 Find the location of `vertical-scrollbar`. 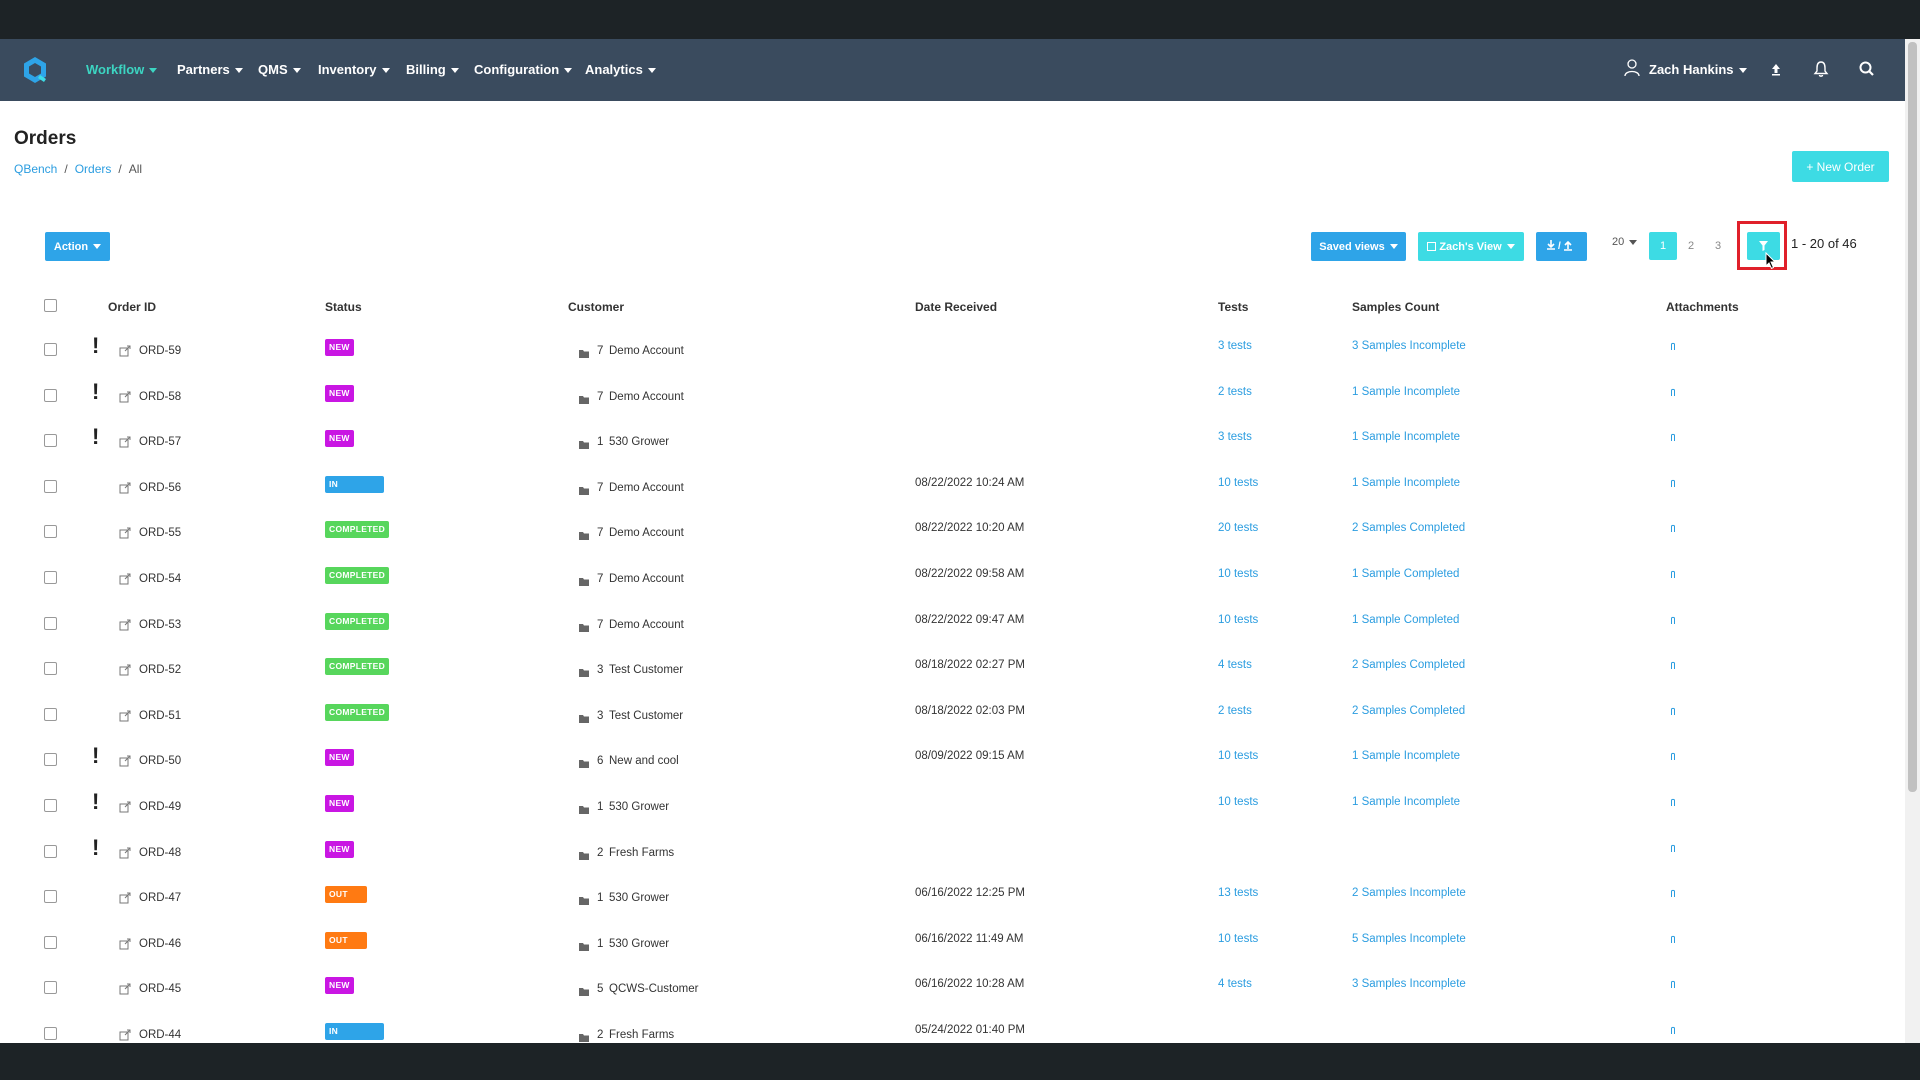

vertical-scrollbar is located at coordinates (1912, 541).